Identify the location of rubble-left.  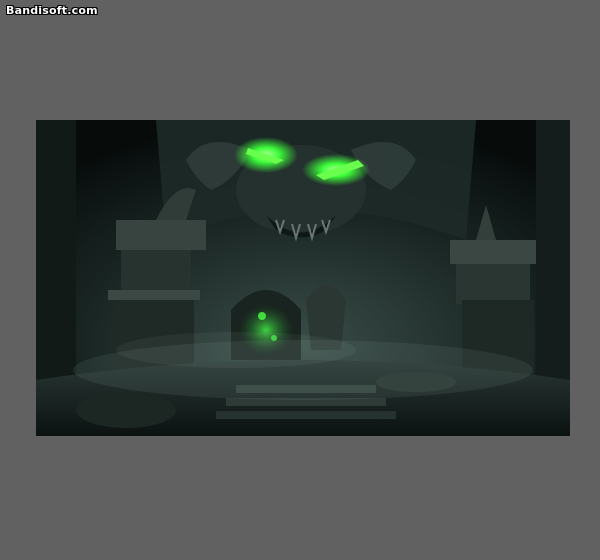
(126, 410).